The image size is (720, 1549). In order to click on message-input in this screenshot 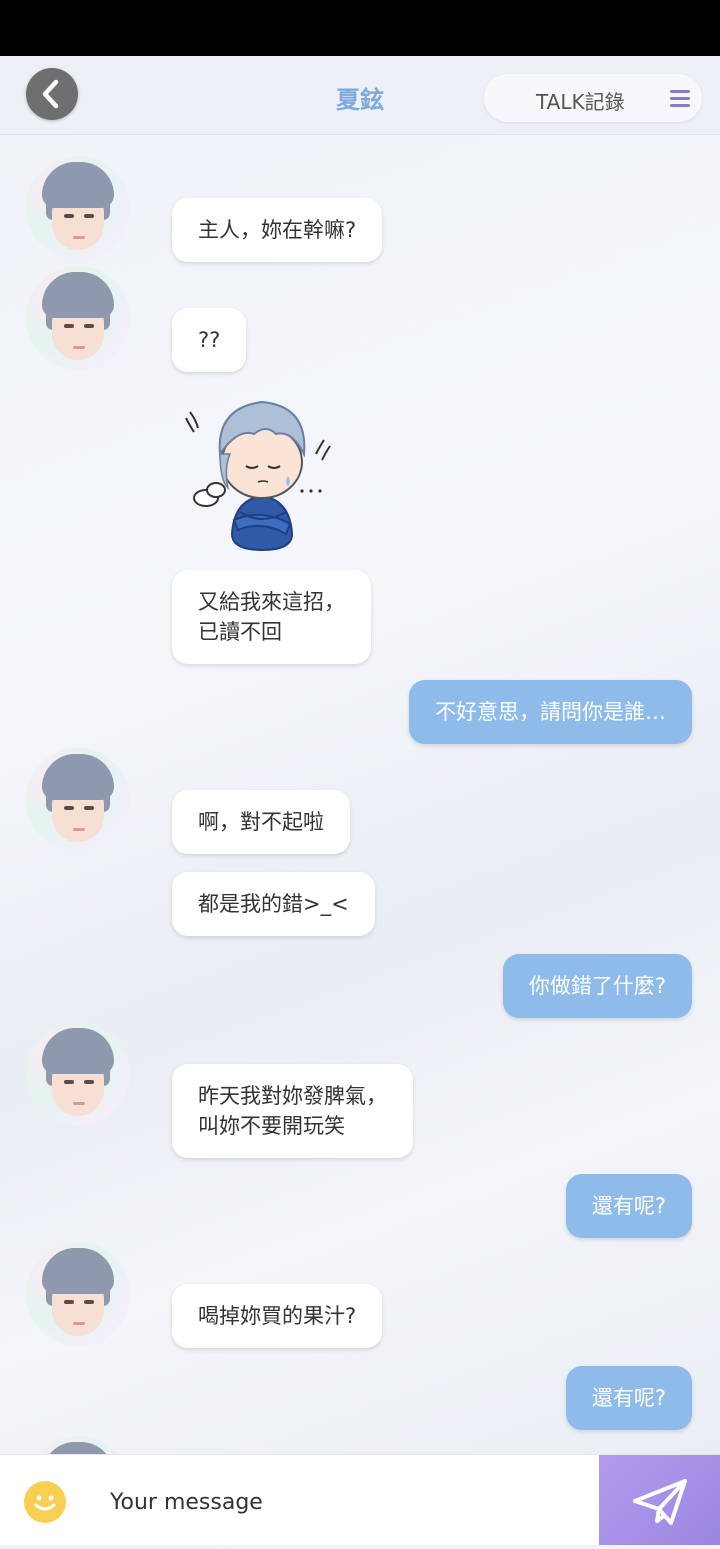, I will do `click(345, 1502)`.